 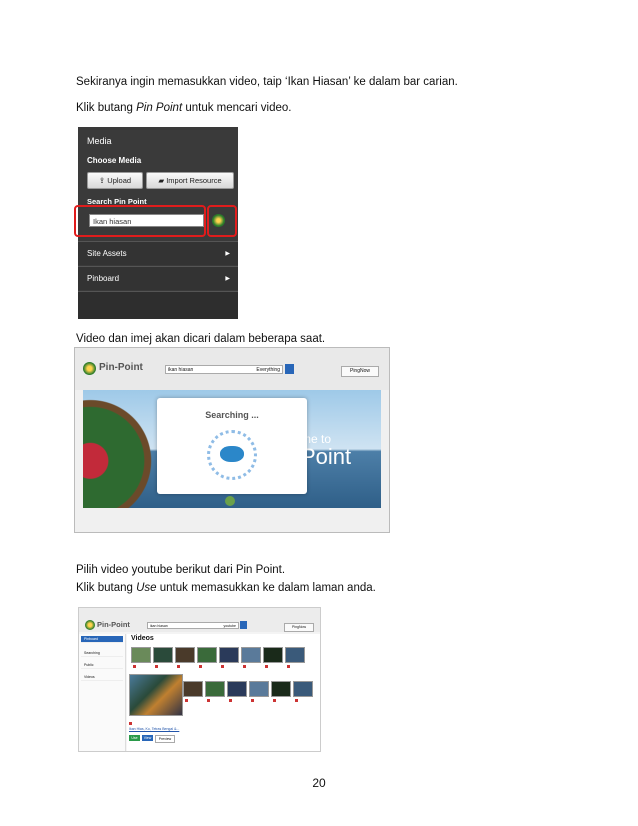 I want to click on text-emphasis: Pin Point, so click(x=159, y=108).